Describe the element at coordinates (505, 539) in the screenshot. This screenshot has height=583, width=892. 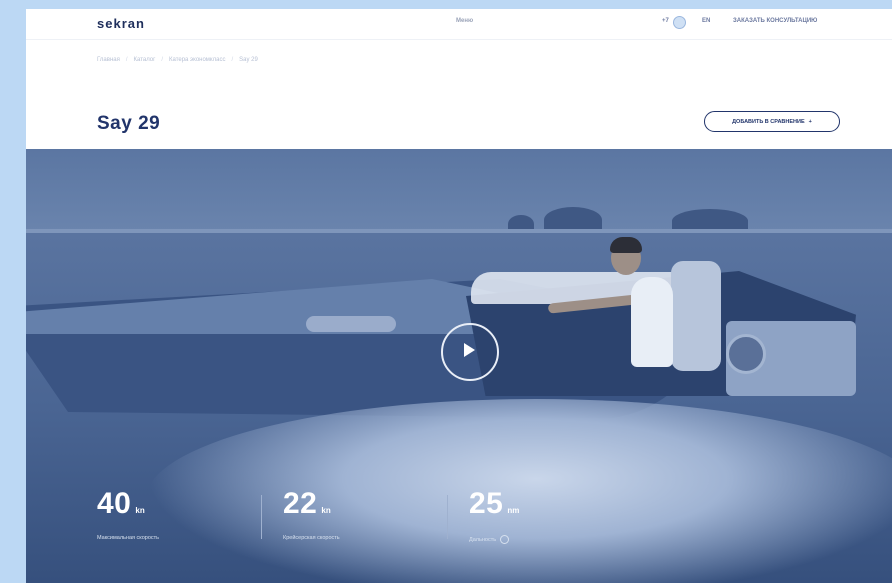
I see `info-icon` at that location.